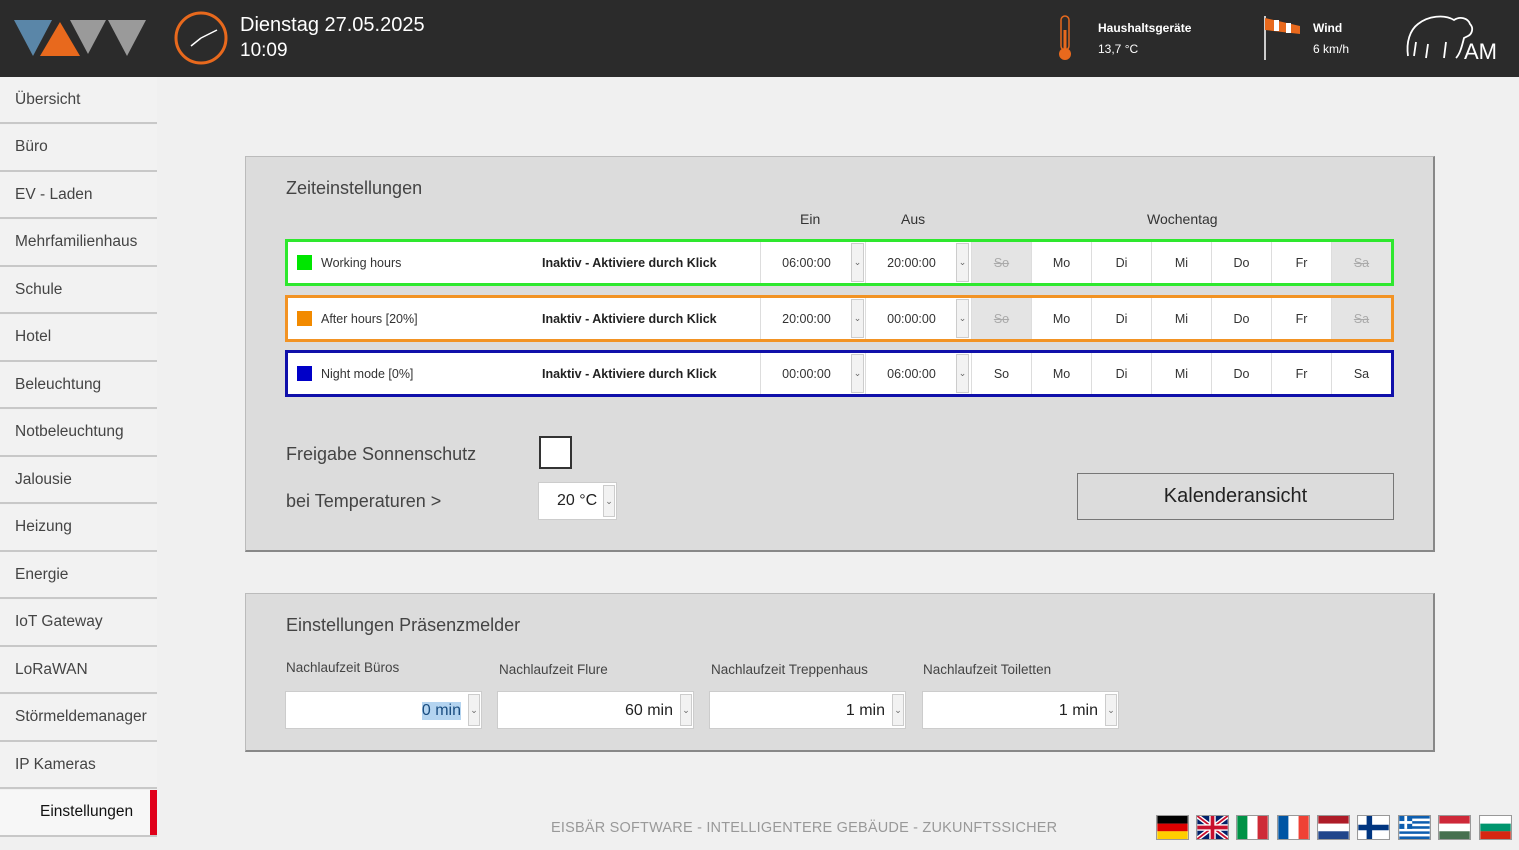 This screenshot has height=850, width=1519. I want to click on sidebar-item-buero: Büro, so click(78, 148).